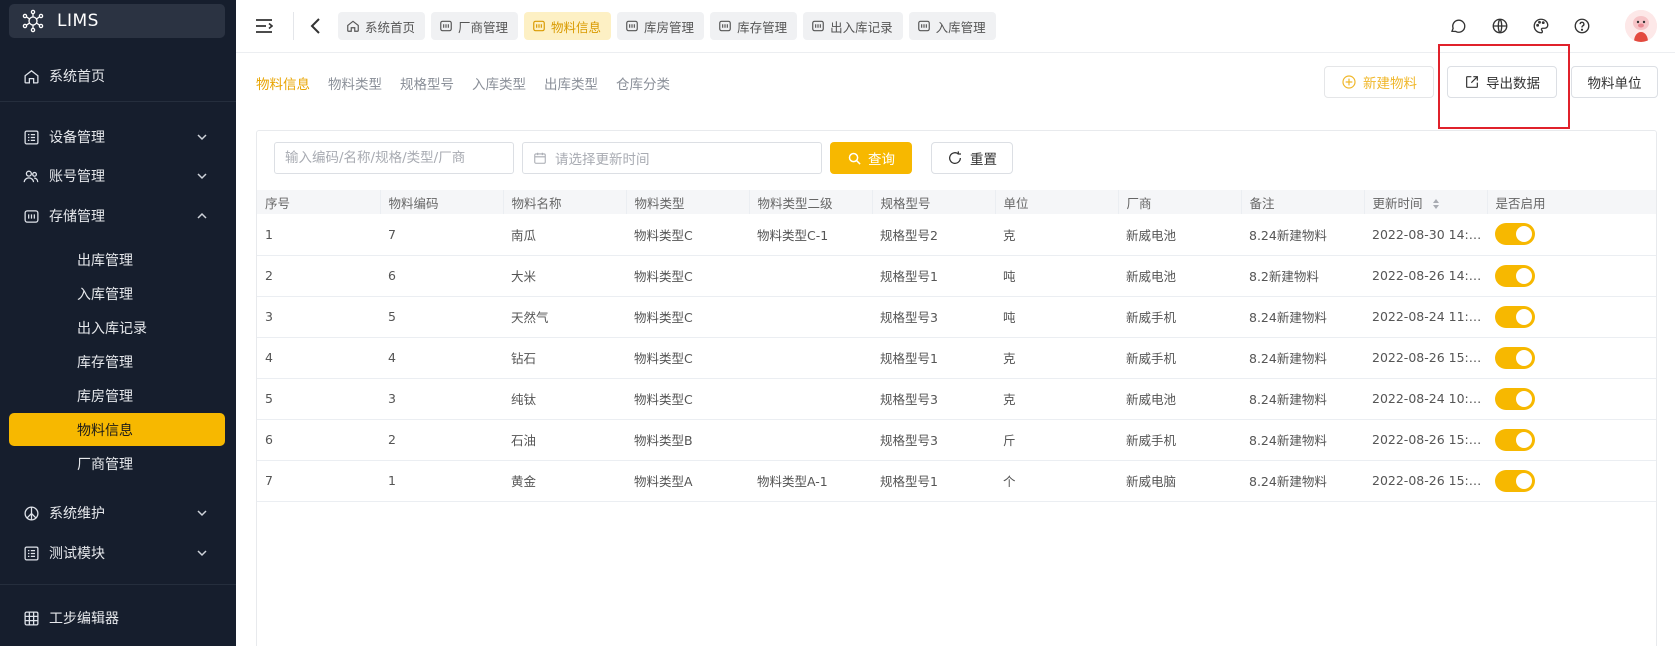  Describe the element at coordinates (564, 317) in the screenshot. I see `table-cell: 天然气` at that location.